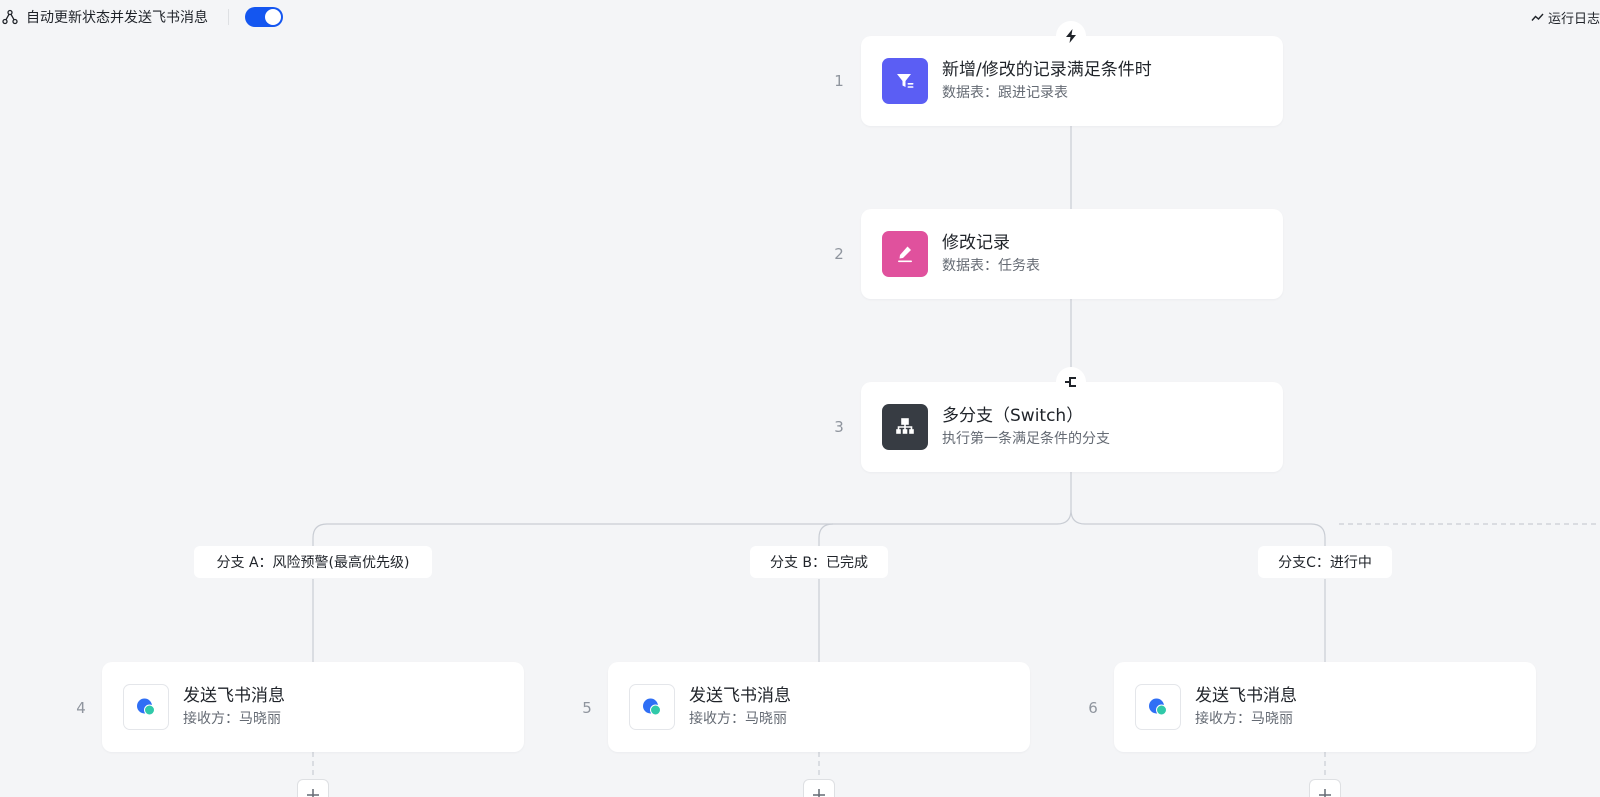  What do you see at coordinates (1325, 707) in the screenshot?
I see `send-message-node-c: 发送飞书消息 接收方：马晓丽` at bounding box center [1325, 707].